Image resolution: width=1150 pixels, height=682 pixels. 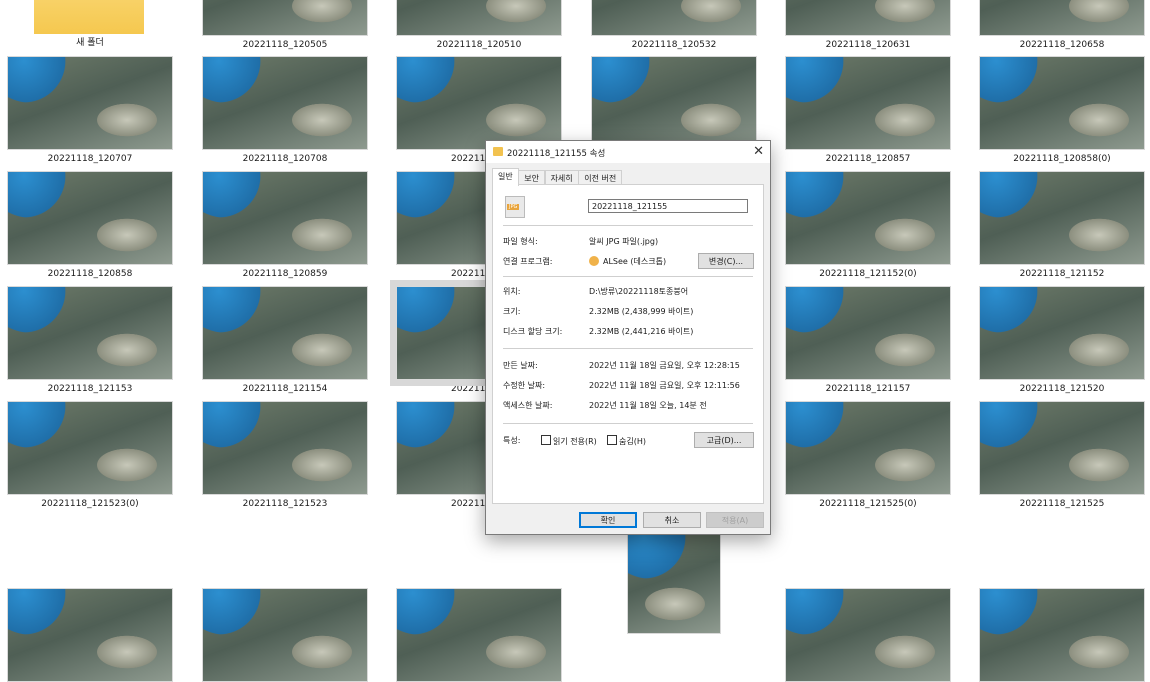 I want to click on accessed-value: 2022년 11월 18일 오늘, 14분 전, so click(x=648, y=405).